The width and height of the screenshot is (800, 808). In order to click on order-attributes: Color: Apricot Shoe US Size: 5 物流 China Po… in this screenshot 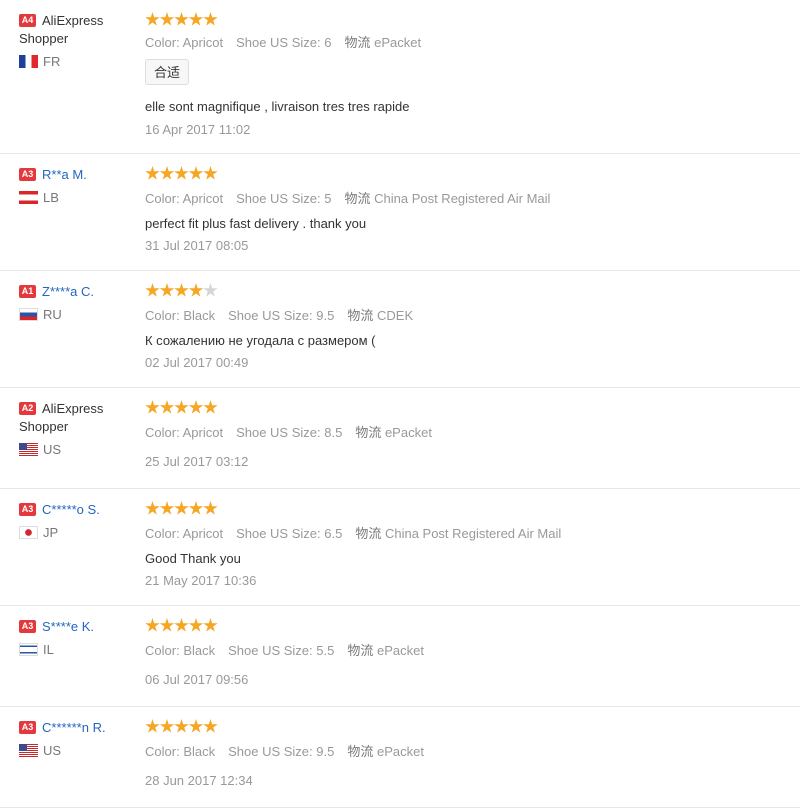, I will do `click(354, 199)`.